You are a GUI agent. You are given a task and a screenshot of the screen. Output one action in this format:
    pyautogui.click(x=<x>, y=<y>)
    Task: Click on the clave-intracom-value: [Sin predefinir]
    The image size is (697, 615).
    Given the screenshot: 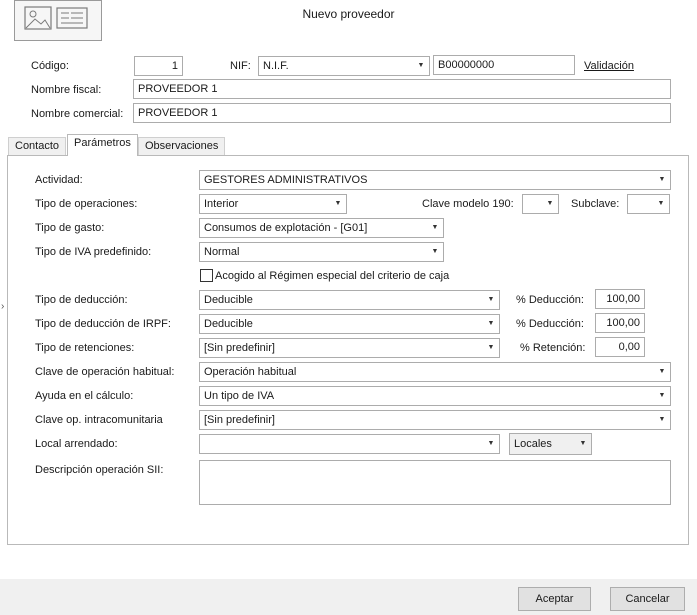 What is the action you would take?
    pyautogui.click(x=239, y=420)
    